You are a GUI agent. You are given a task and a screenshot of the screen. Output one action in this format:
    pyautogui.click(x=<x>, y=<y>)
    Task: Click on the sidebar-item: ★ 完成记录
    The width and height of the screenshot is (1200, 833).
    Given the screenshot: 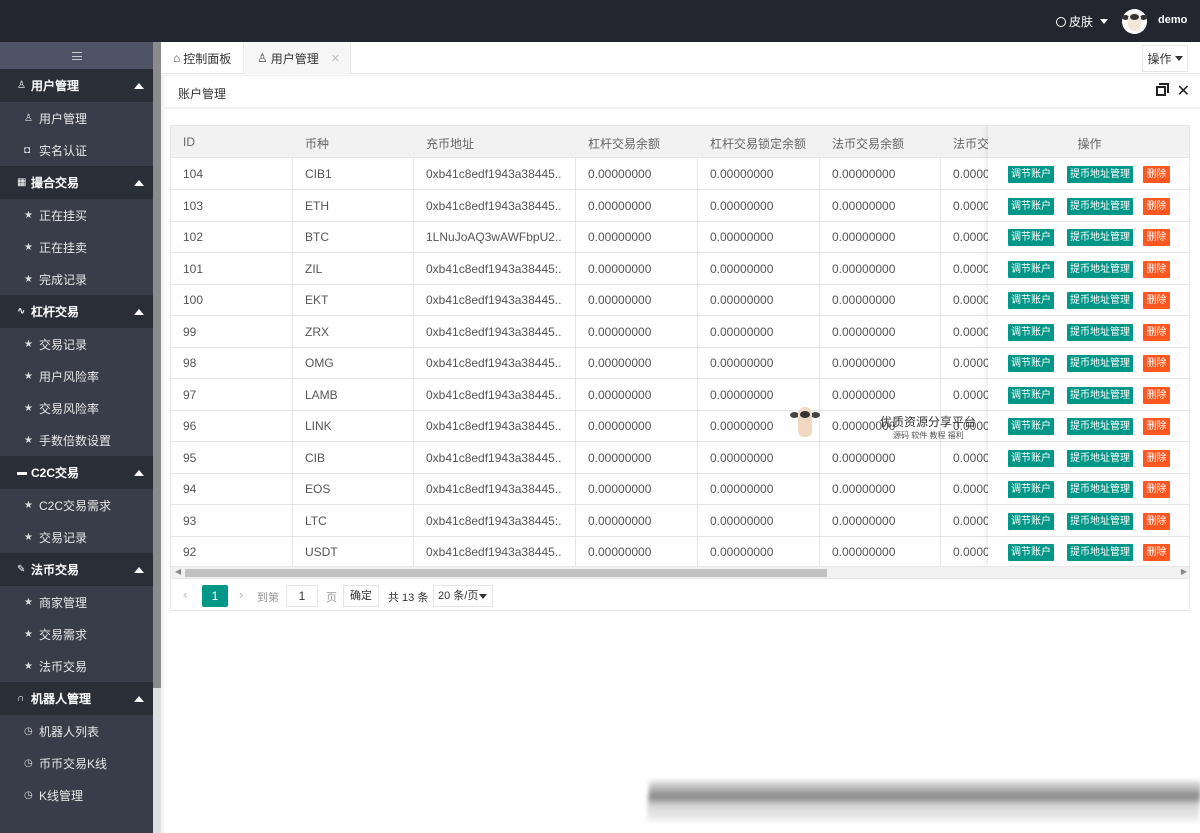 What is the action you would take?
    pyautogui.click(x=76, y=279)
    